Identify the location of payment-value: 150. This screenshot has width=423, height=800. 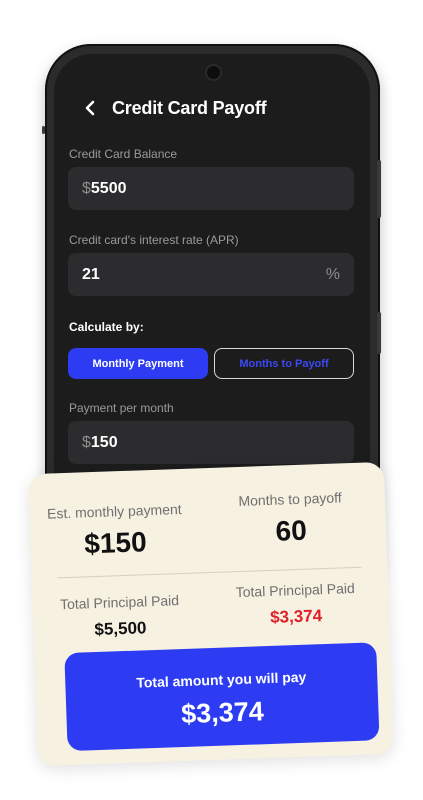
(104, 443).